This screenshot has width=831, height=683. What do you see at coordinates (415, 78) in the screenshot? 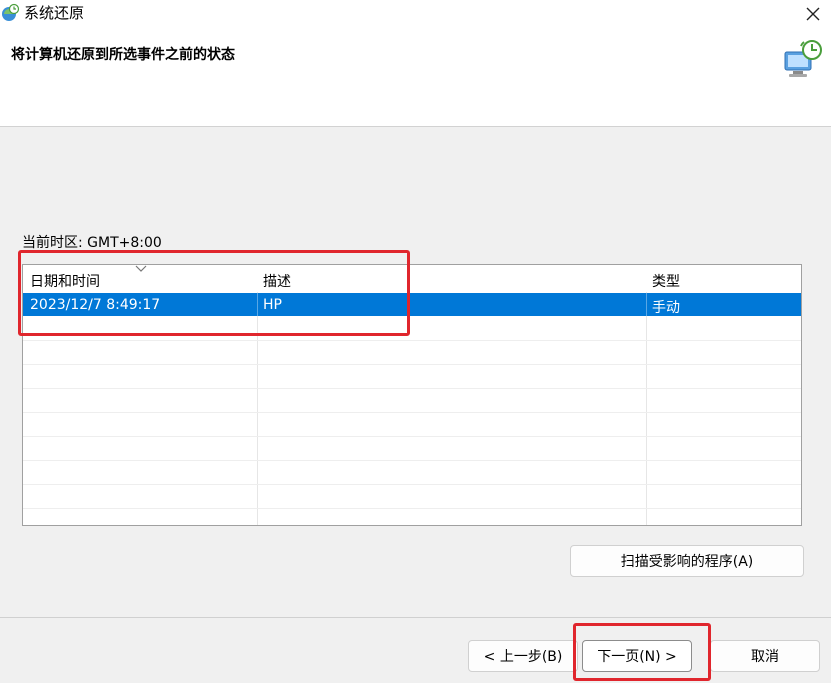
I see `wizard-header: 将计算机还原到所选事件之前的状态` at bounding box center [415, 78].